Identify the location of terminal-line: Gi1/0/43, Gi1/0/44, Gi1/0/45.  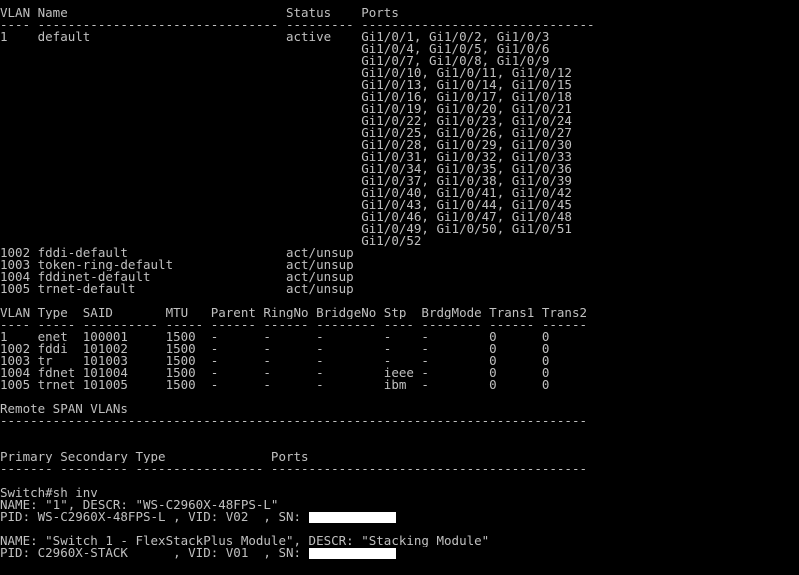
(399, 205).